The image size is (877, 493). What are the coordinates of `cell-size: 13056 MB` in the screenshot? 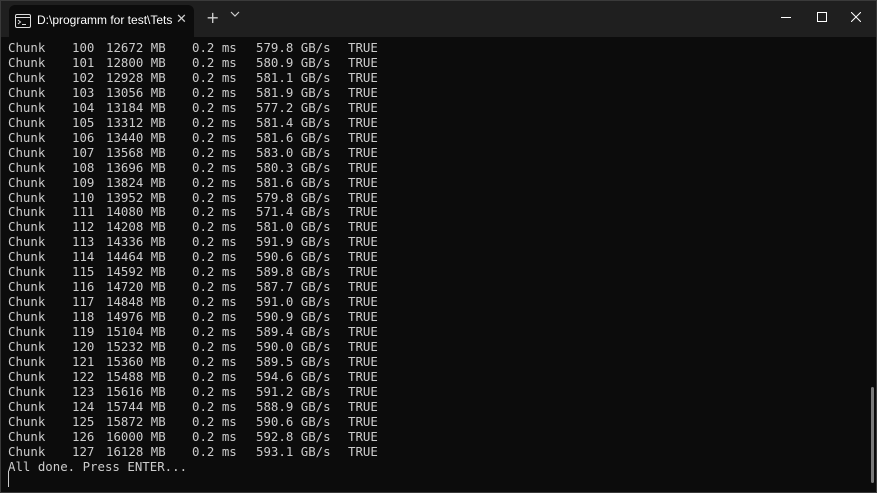 It's located at (136, 92).